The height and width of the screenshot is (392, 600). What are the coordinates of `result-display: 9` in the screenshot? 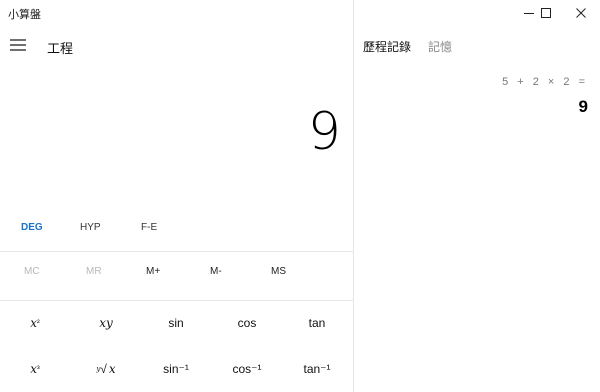 It's located at (324, 132).